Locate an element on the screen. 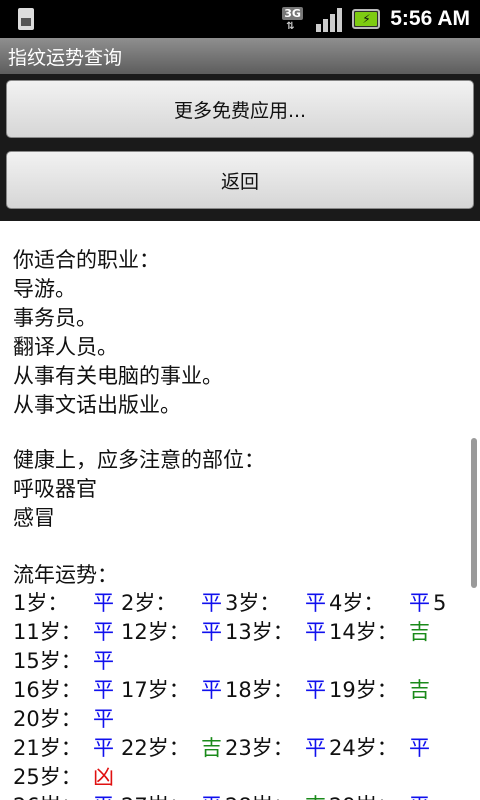 This screenshot has height=800, width=480. fortune-age-label: 14岁： is located at coordinates (363, 632).